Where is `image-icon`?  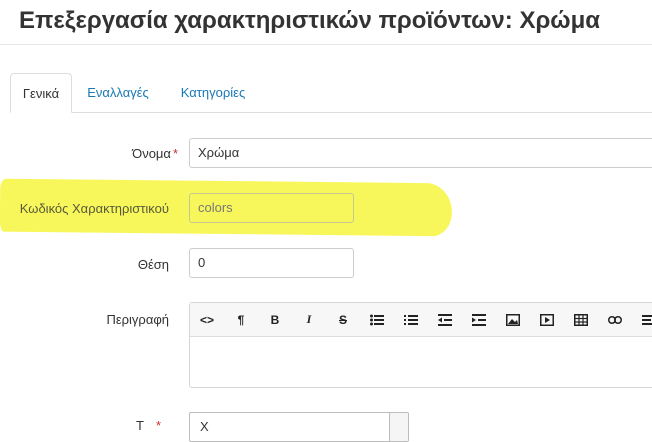
image-icon is located at coordinates (513, 319).